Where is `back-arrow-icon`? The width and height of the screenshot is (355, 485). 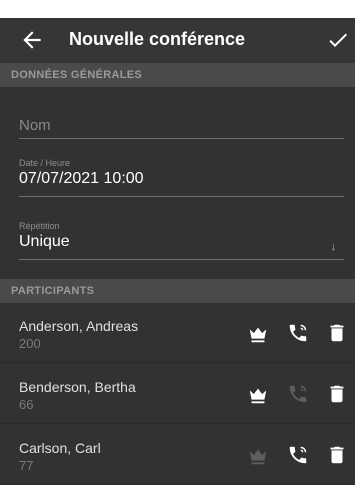
back-arrow-icon is located at coordinates (32, 40).